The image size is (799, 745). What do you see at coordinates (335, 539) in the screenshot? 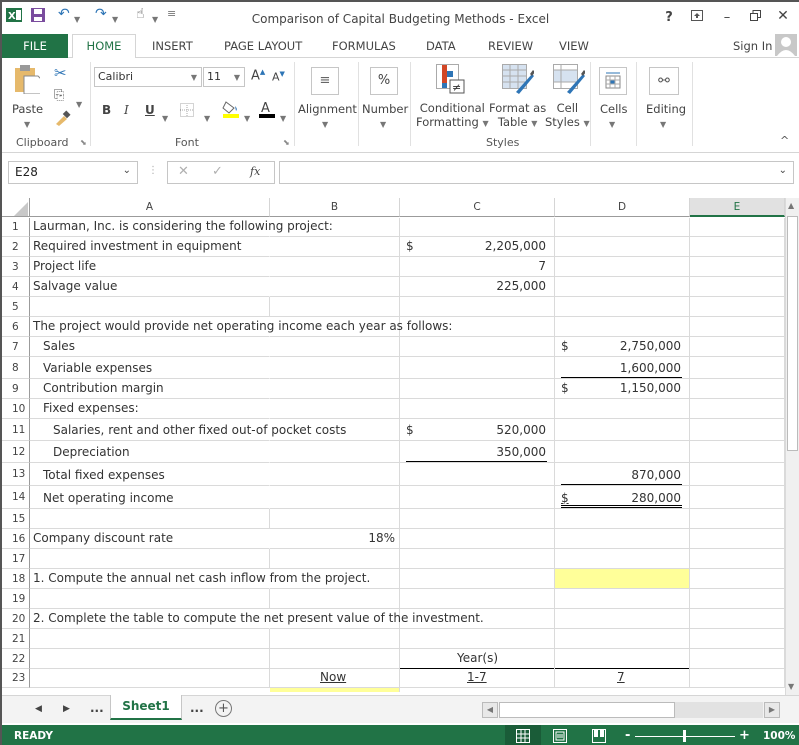
I see `cell-b16: 18%` at bounding box center [335, 539].